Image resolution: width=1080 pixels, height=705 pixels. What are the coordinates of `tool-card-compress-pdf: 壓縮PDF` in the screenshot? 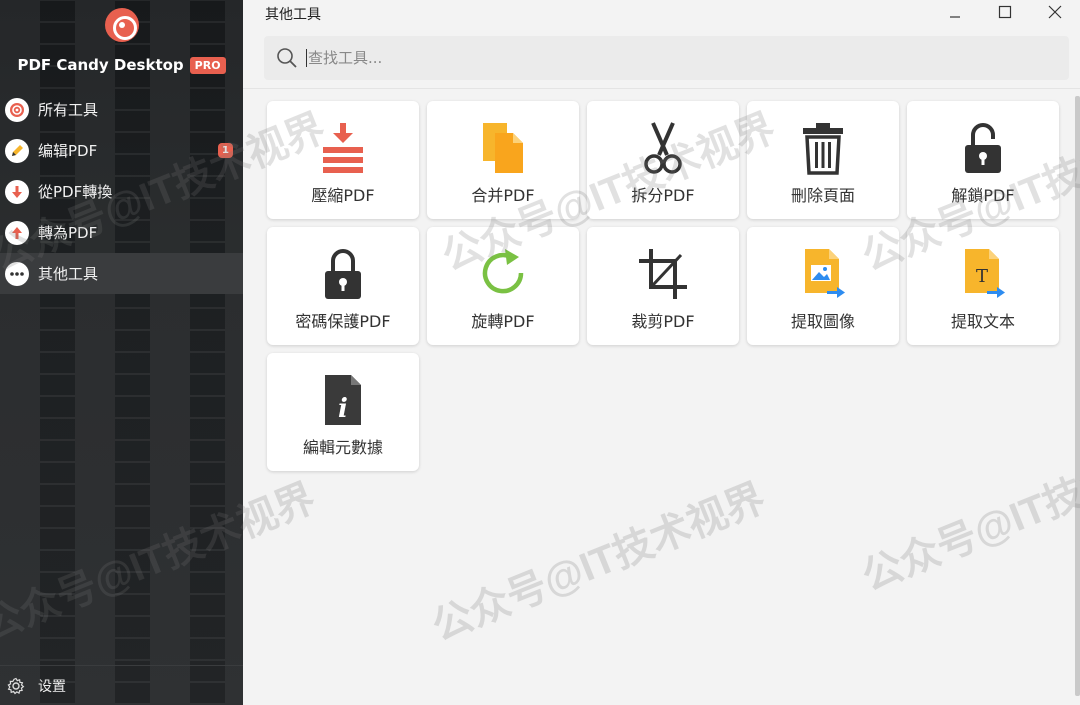 It's located at (343, 160).